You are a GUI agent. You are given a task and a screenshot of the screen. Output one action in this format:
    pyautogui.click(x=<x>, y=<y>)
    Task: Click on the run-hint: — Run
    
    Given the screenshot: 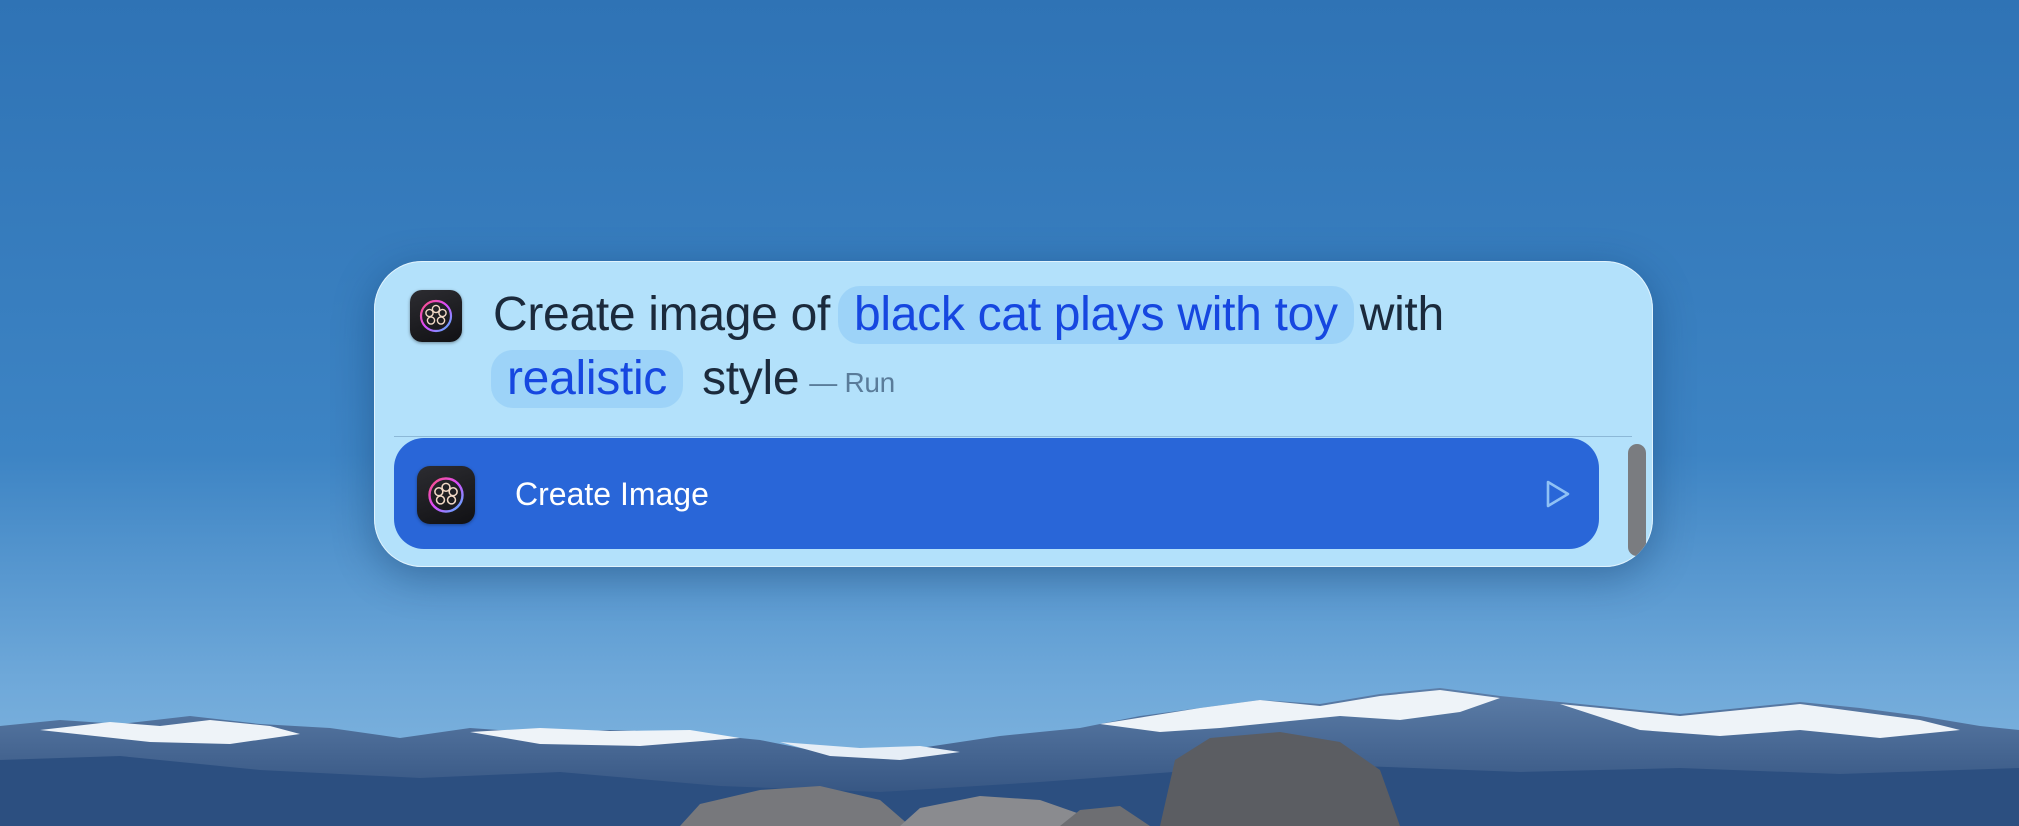 What is the action you would take?
    pyautogui.click(x=852, y=382)
    